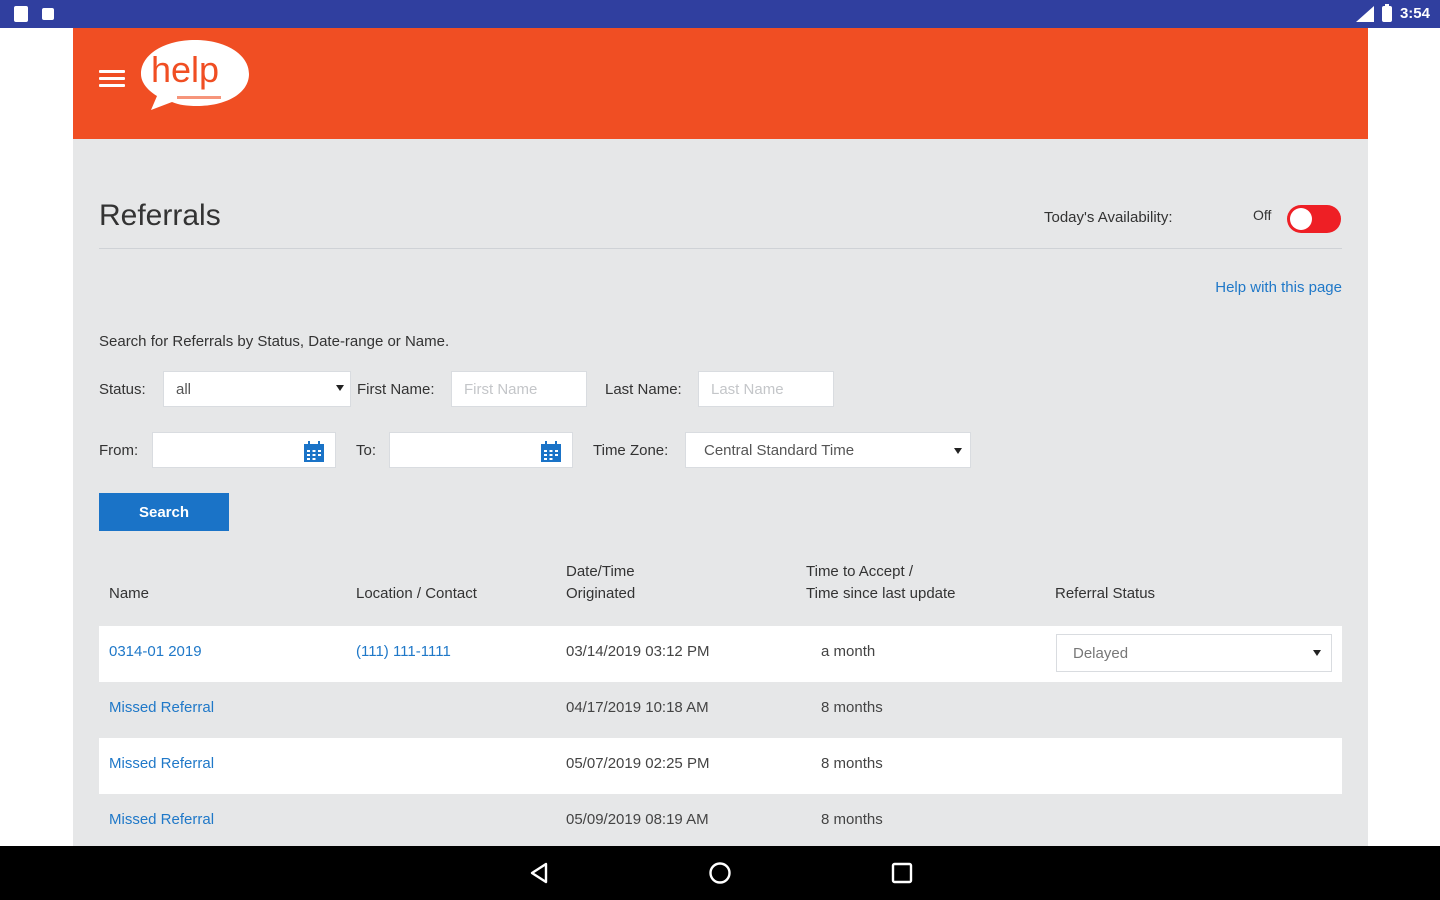 Image resolution: width=1440 pixels, height=900 pixels. Describe the element at coordinates (1108, 217) in the screenshot. I see `availability-label: Today's Availability:` at that location.